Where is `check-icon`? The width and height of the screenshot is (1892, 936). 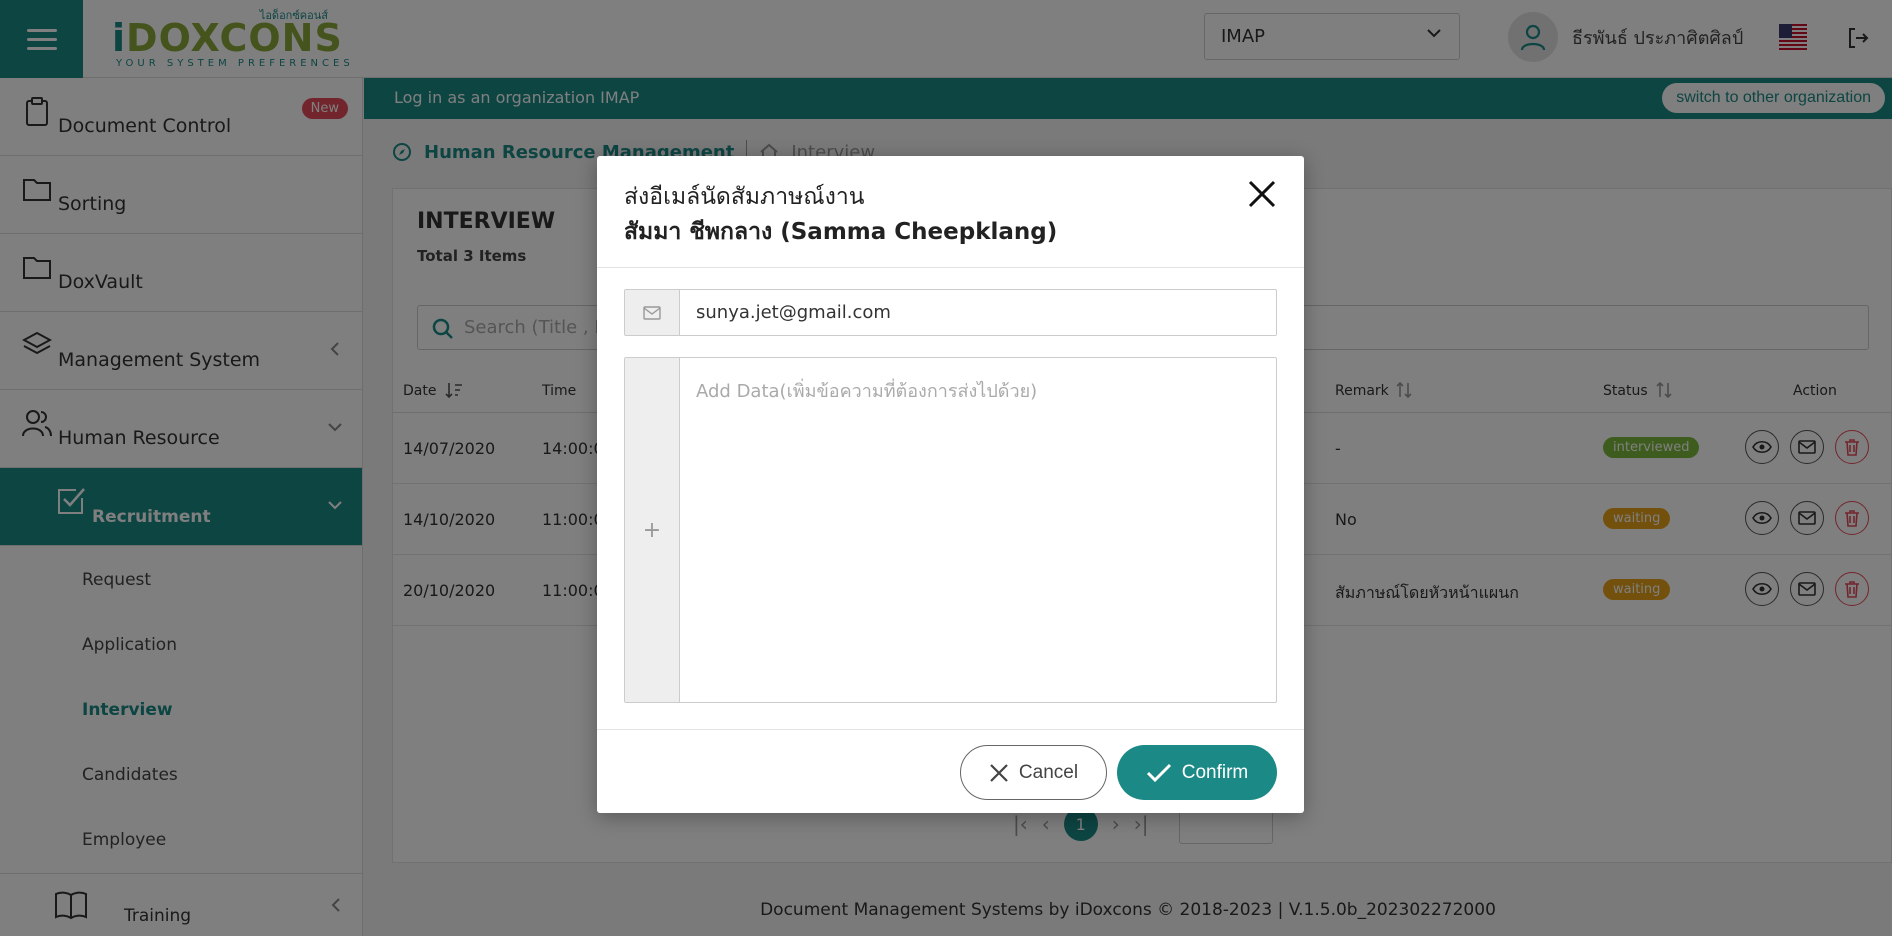
check-icon is located at coordinates (1158, 772).